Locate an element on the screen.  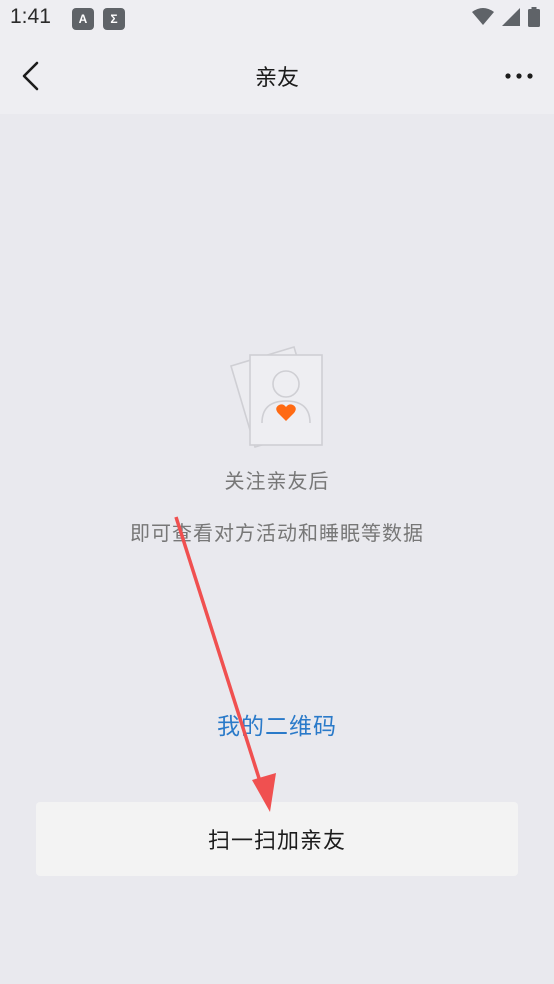
status-time: 1:41 is located at coordinates (30, 16).